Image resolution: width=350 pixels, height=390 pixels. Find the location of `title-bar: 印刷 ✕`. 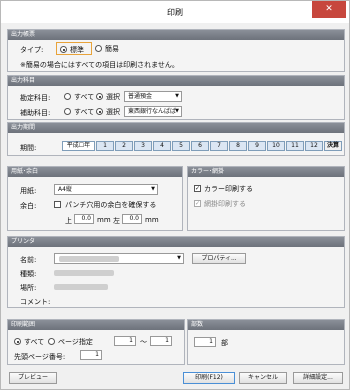

title-bar: 印刷 ✕ is located at coordinates (175, 12).